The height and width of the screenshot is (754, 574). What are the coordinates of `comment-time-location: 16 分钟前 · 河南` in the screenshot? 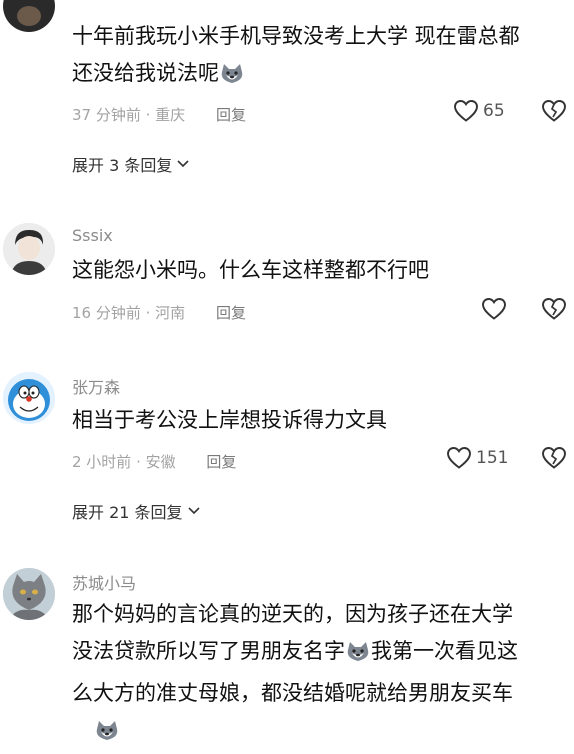 It's located at (129, 313).